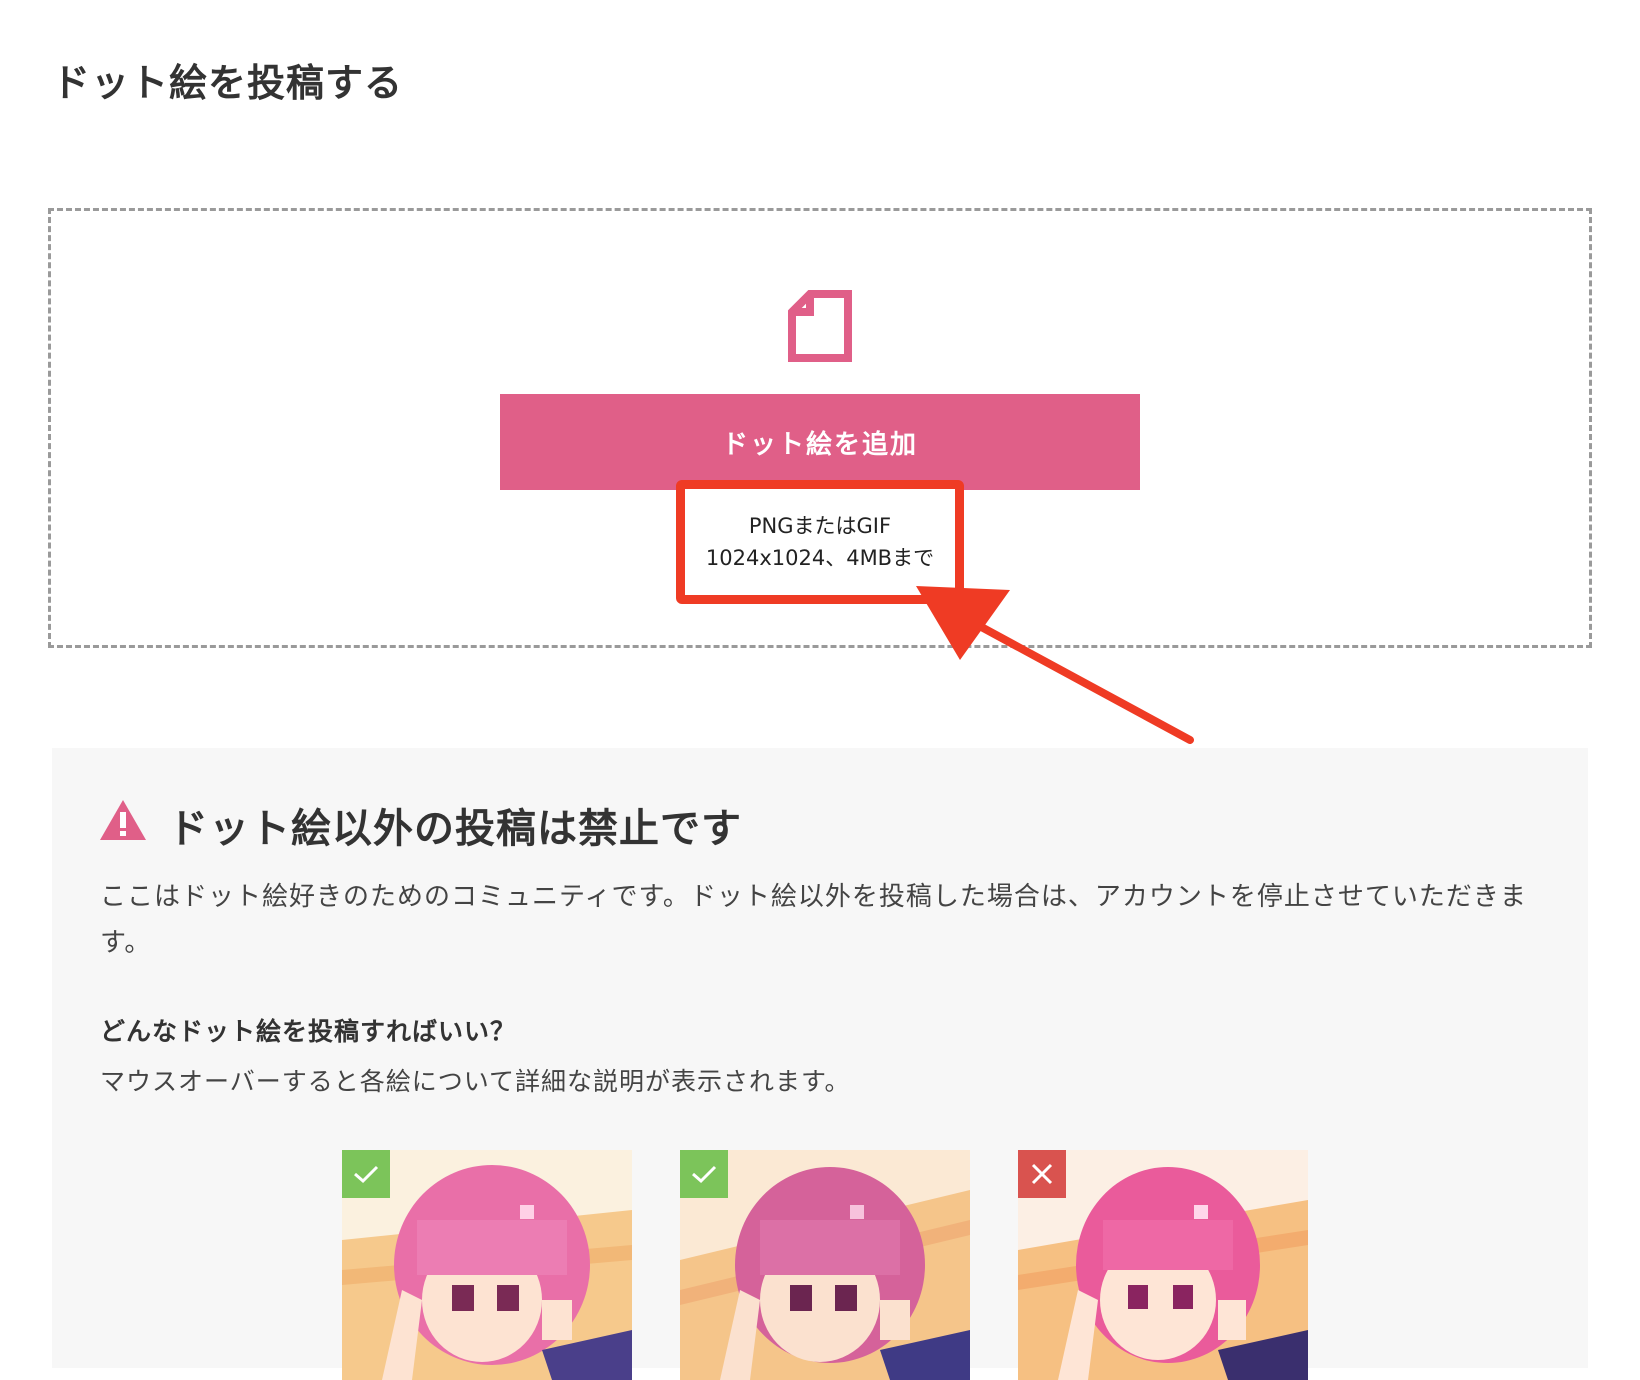 The width and height of the screenshot is (1640, 1380). I want to click on rejected-badge, so click(1042, 1174).